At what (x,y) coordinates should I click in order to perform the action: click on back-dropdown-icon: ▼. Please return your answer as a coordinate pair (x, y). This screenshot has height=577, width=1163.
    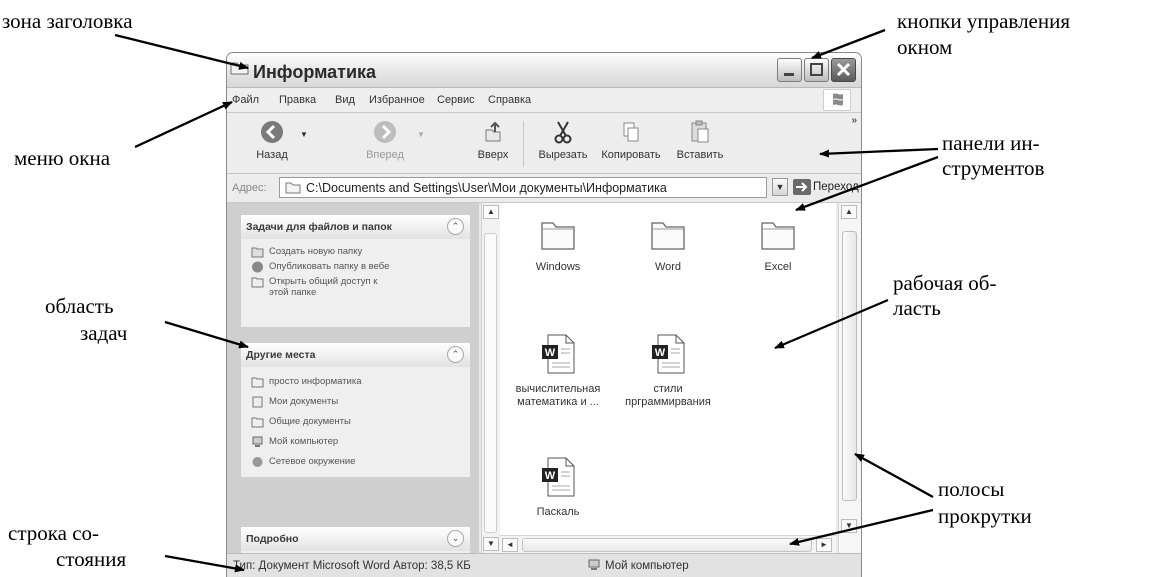
    Looking at the image, I should click on (304, 134).